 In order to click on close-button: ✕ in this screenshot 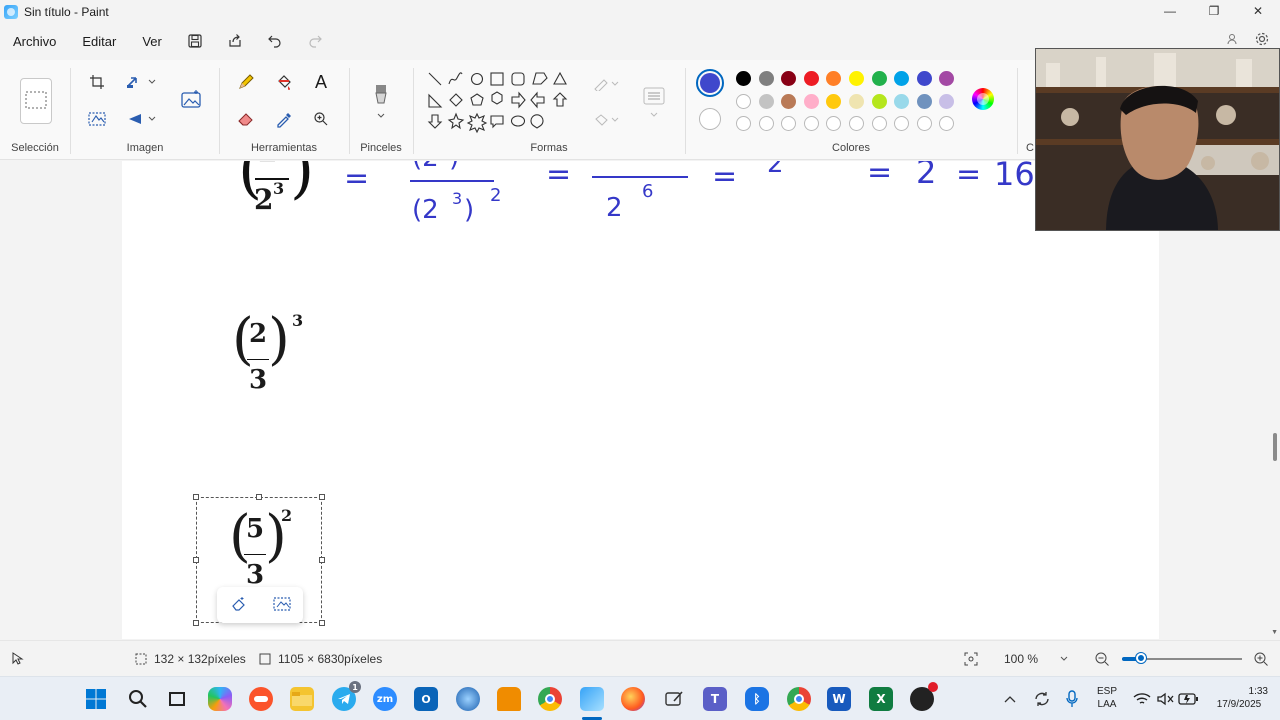, I will do `click(1258, 11)`.